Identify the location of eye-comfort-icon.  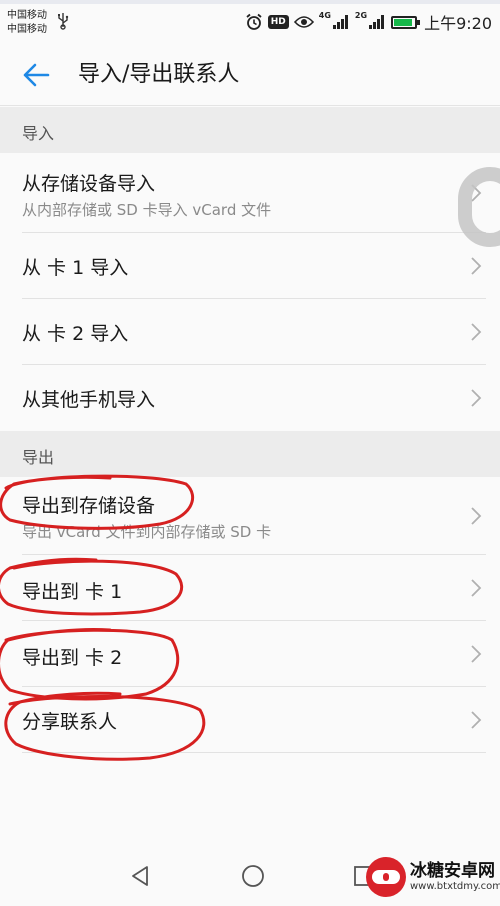
(303, 22).